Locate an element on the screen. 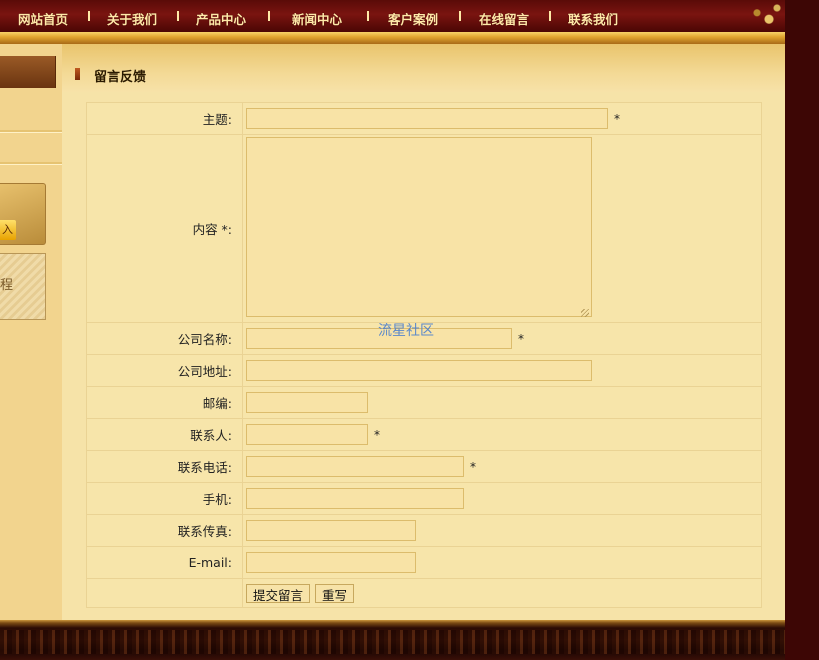 The width and height of the screenshot is (819, 660). sidebar-banner-text: 程 is located at coordinates (7, 285).